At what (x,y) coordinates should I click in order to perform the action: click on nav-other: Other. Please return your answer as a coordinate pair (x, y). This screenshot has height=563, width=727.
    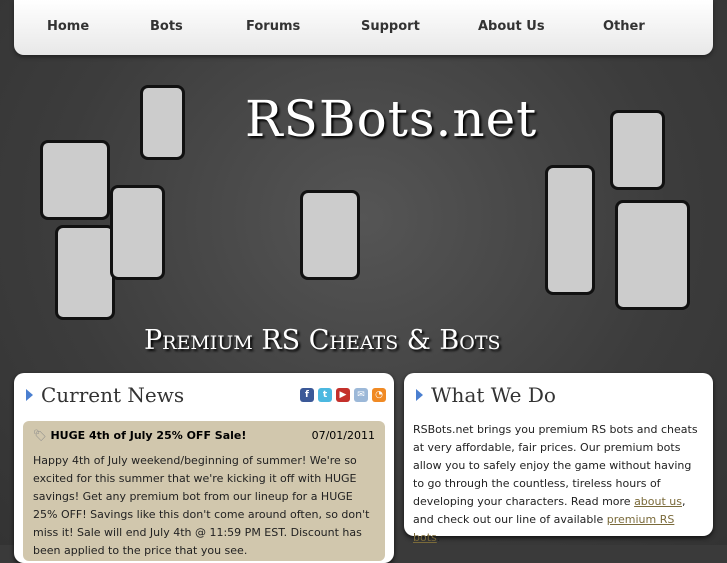
    Looking at the image, I should click on (624, 26).